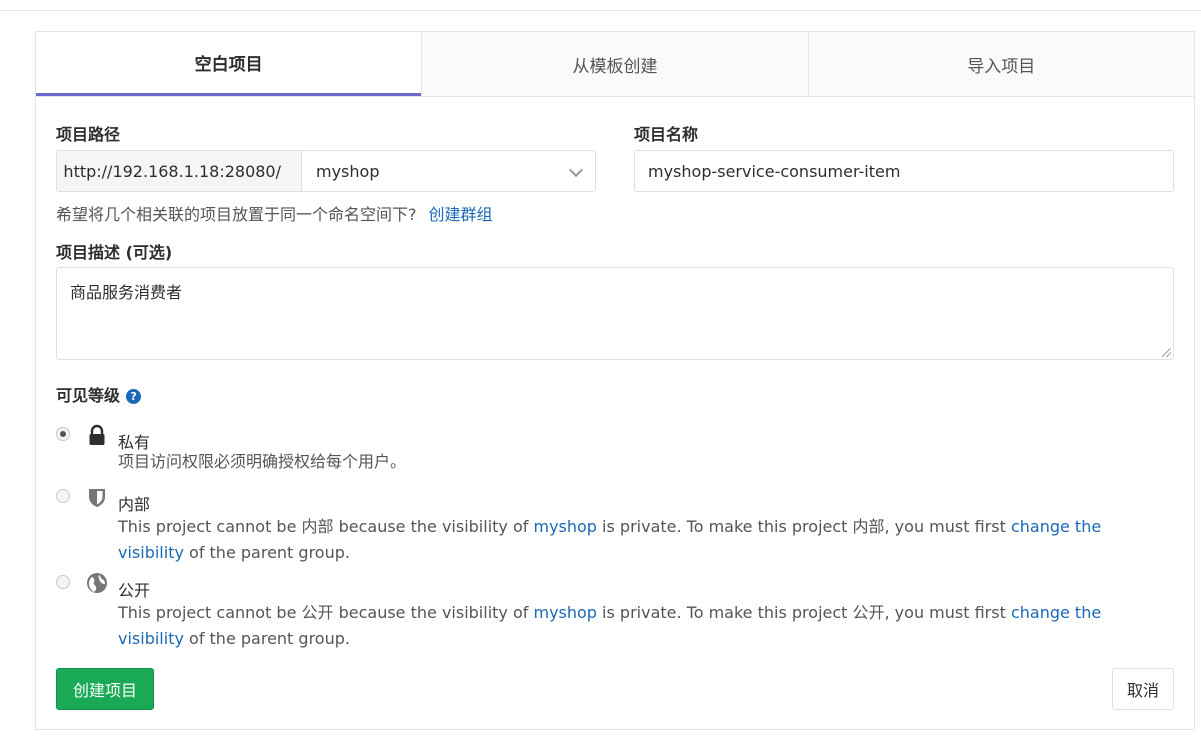 The height and width of the screenshot is (744, 1201). Describe the element at coordinates (63, 434) in the screenshot. I see `radio-private` at that location.